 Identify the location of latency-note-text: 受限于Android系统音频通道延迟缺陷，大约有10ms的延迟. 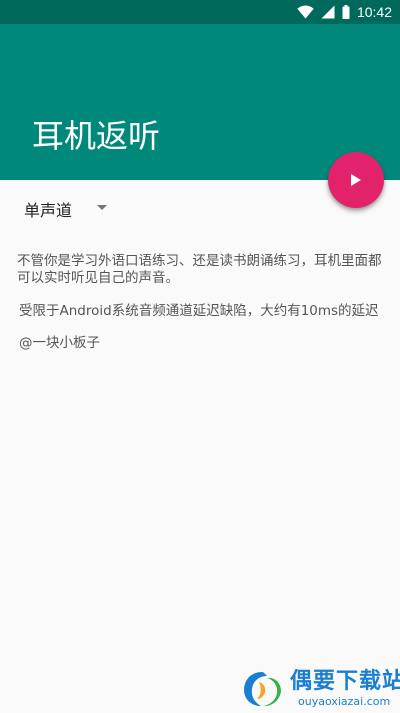
(199, 311).